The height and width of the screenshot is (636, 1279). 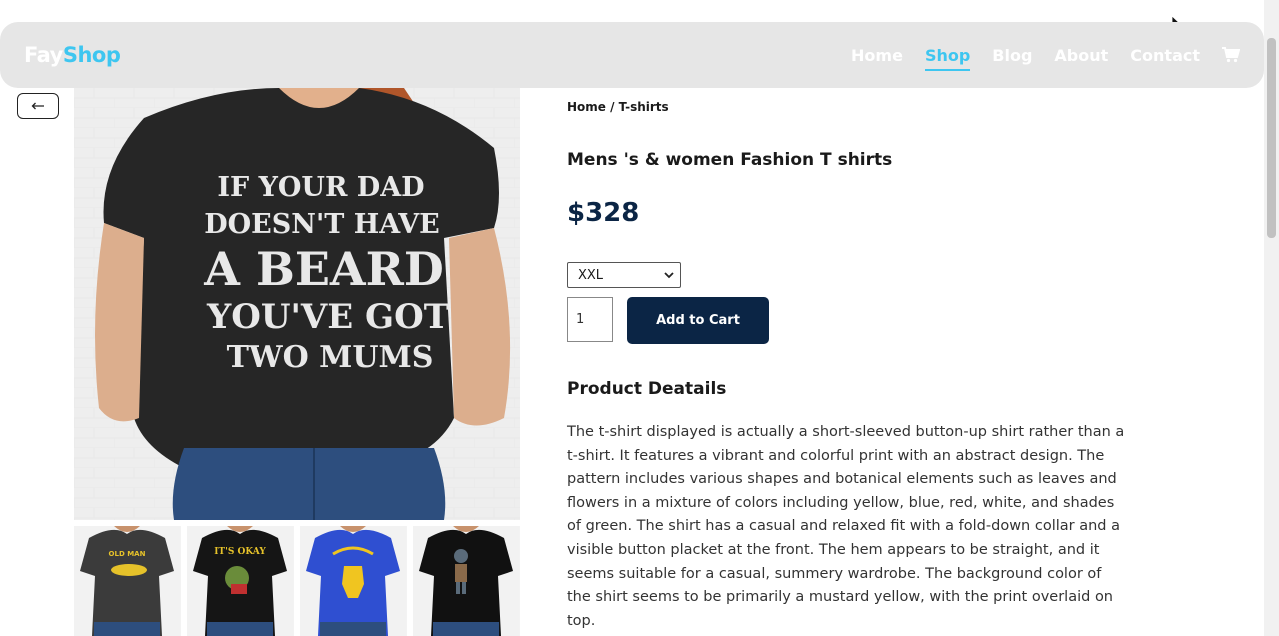 What do you see at coordinates (632, 55) in the screenshot?
I see `navbar: FayShop Home Shop Blog About Contact` at bounding box center [632, 55].